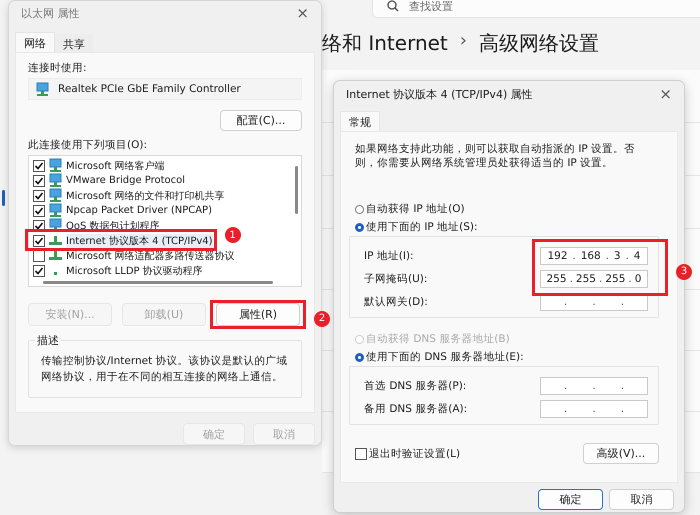  I want to click on window-title: 以太网 属性, so click(50, 14).